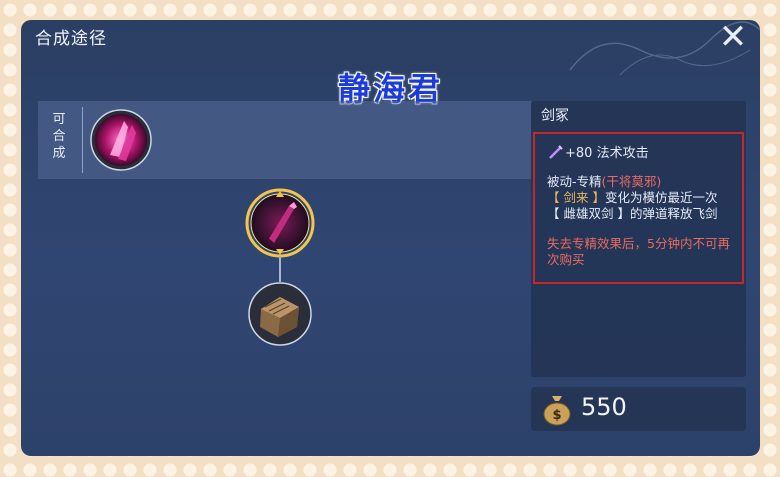  I want to click on craftable-divider, so click(82, 140).